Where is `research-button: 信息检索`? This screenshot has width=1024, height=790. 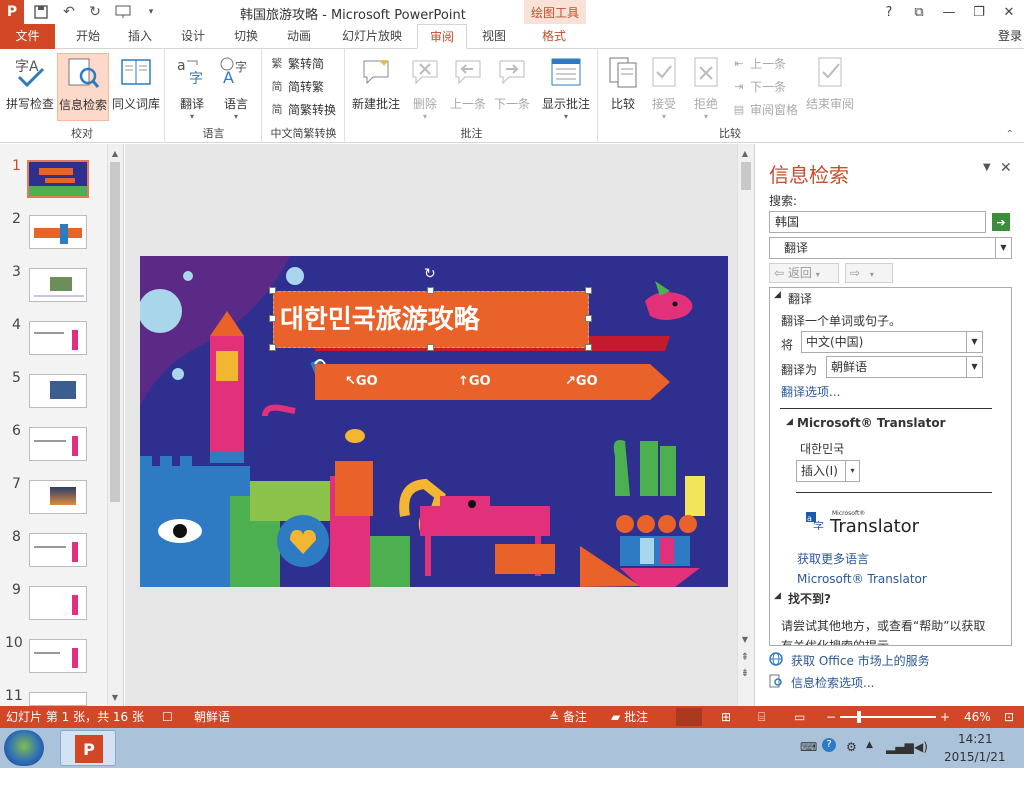
research-button: 信息检索 is located at coordinates (83, 87).